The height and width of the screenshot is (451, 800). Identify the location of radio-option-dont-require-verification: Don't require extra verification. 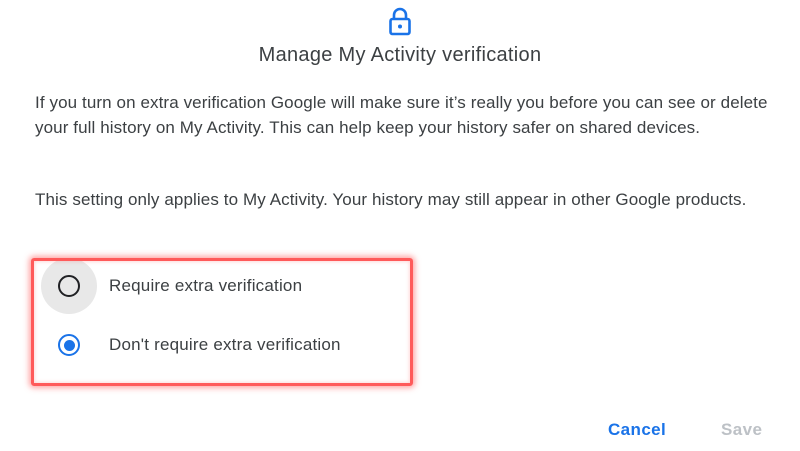
(190, 345).